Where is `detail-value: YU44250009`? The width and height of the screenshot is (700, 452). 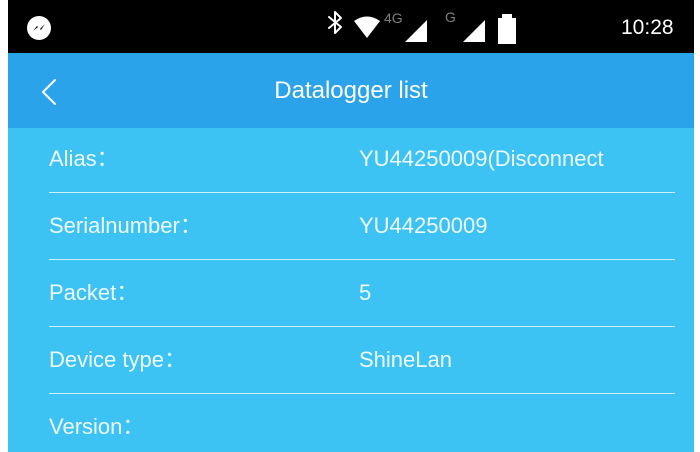
detail-value: YU44250009 is located at coordinates (423, 225).